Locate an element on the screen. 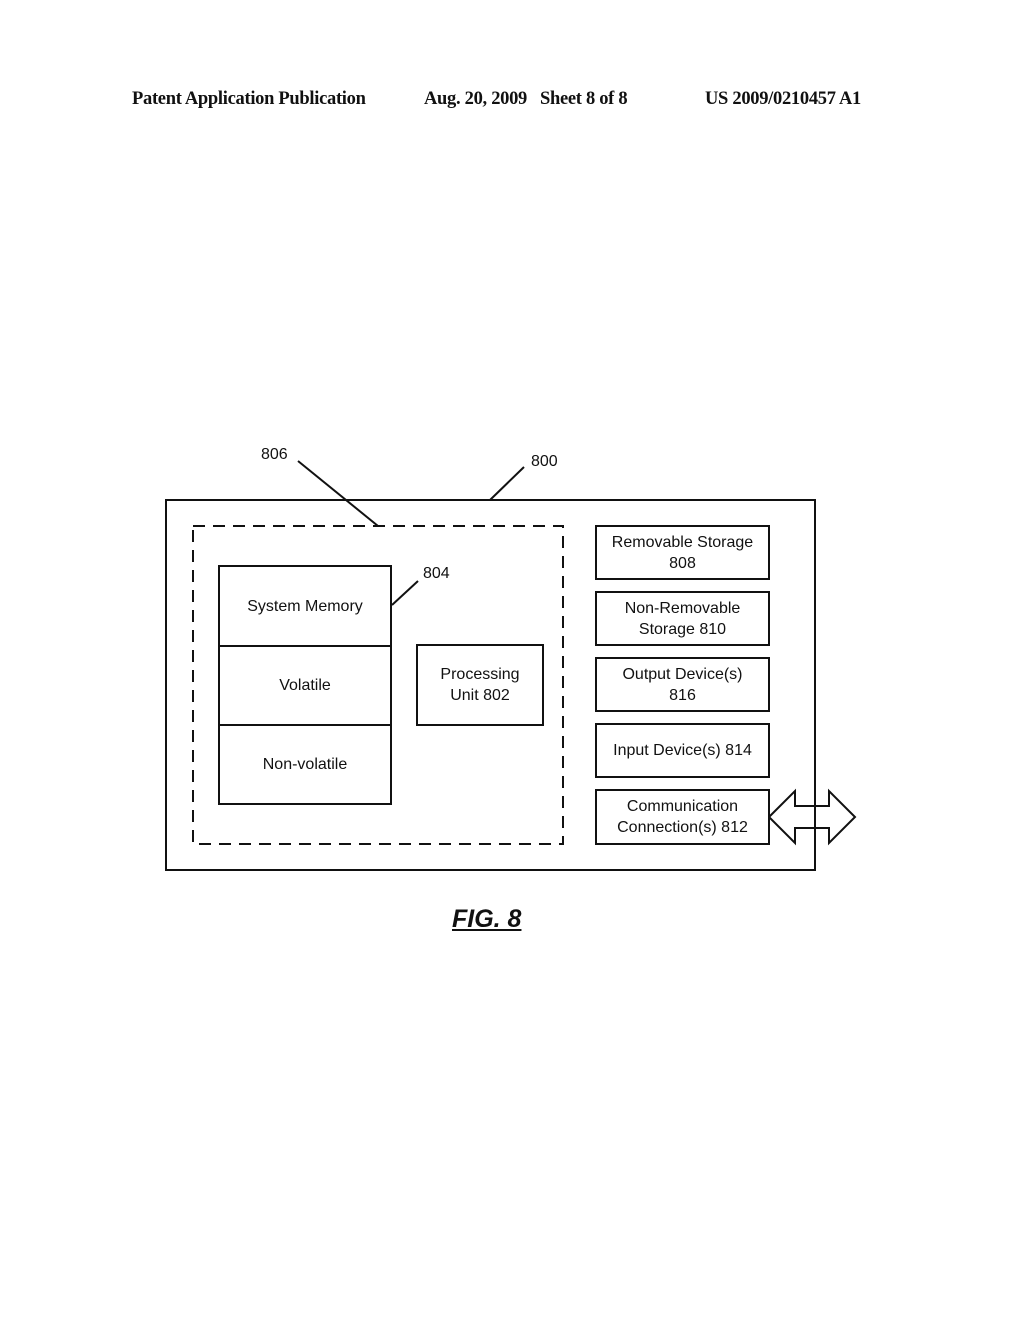 This screenshot has width=1024, height=1320. volatile-label: Volatile is located at coordinates (305, 685).